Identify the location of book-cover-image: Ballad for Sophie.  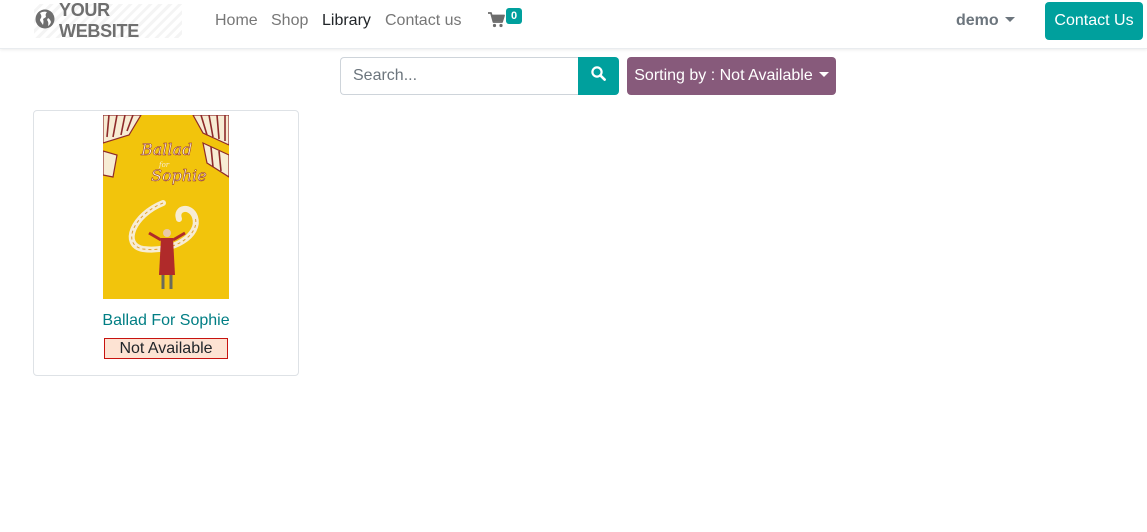
(166, 207).